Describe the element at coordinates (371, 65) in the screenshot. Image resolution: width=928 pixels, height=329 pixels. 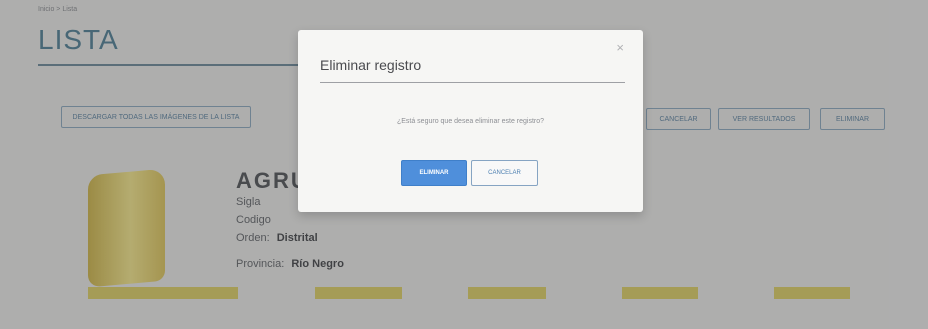
I see `modal-title: Eliminar registro` at that location.